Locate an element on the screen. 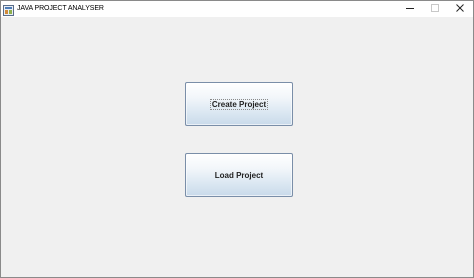  title-bar: JAVA PROJECT ANALYSER is located at coordinates (237, 9).